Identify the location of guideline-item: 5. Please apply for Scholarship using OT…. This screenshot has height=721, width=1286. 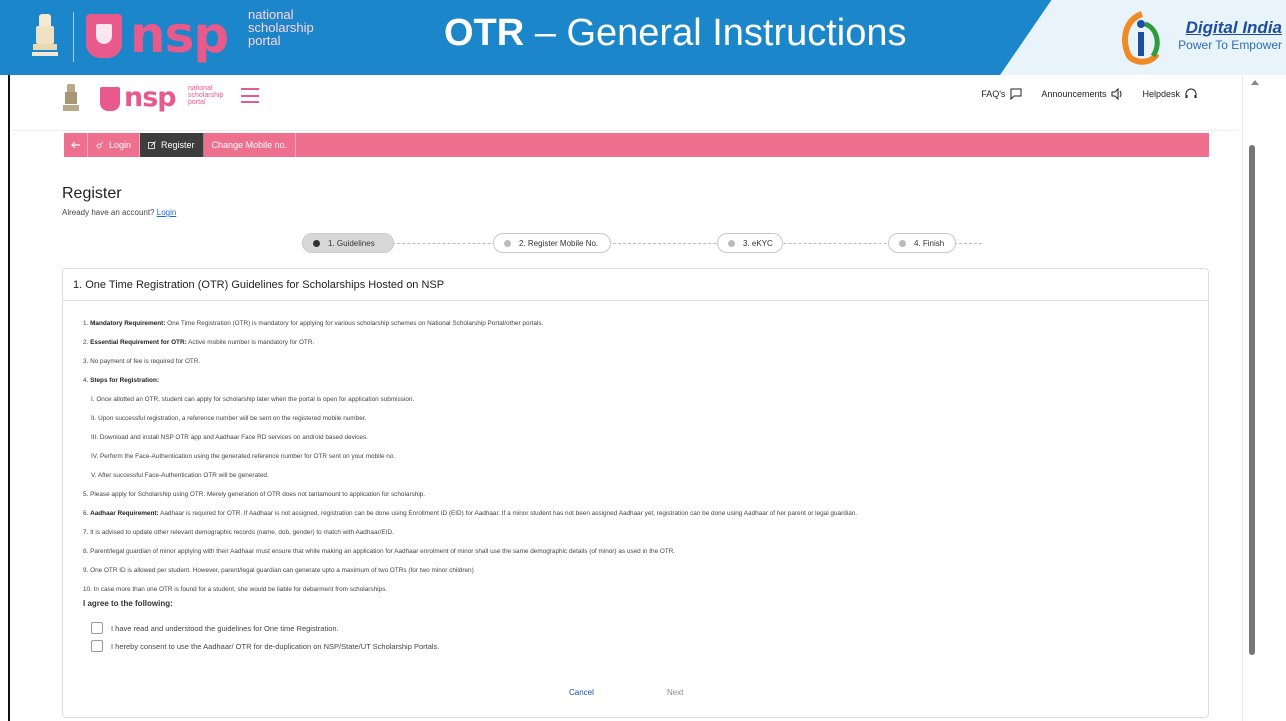
(254, 494).